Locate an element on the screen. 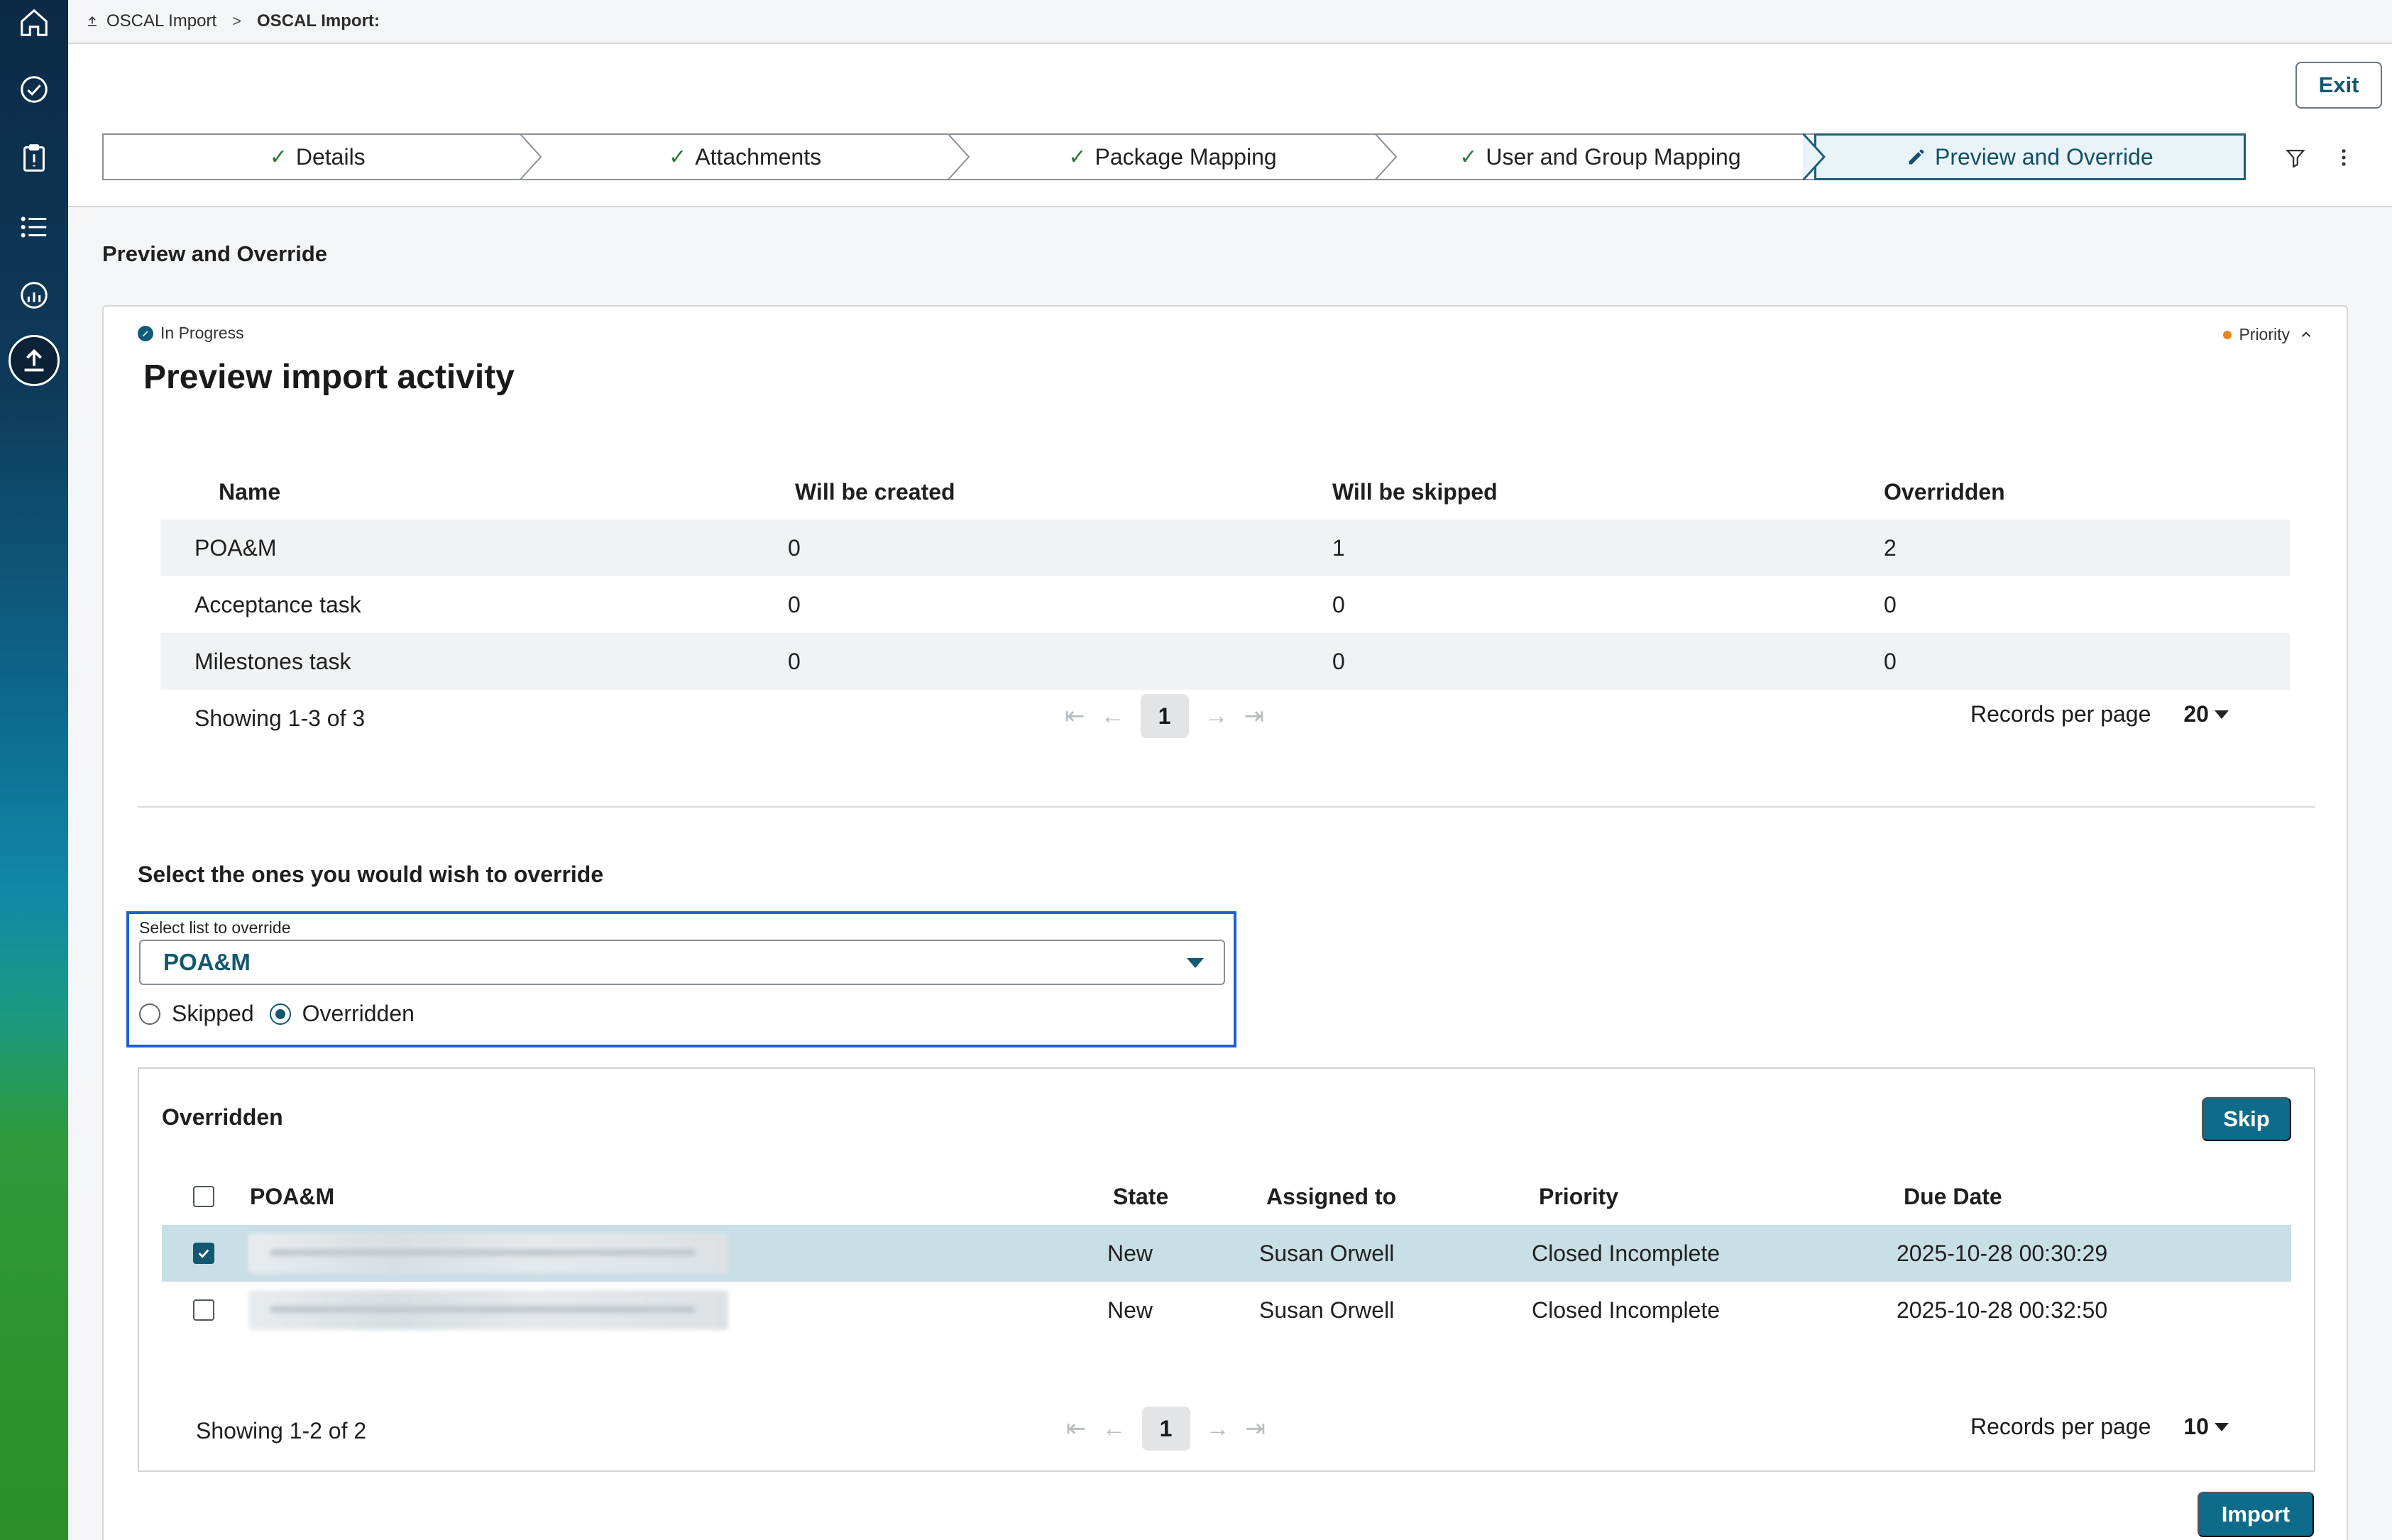 Image resolution: width=2392 pixels, height=1540 pixels. check-circle-icon is located at coordinates (34, 90).